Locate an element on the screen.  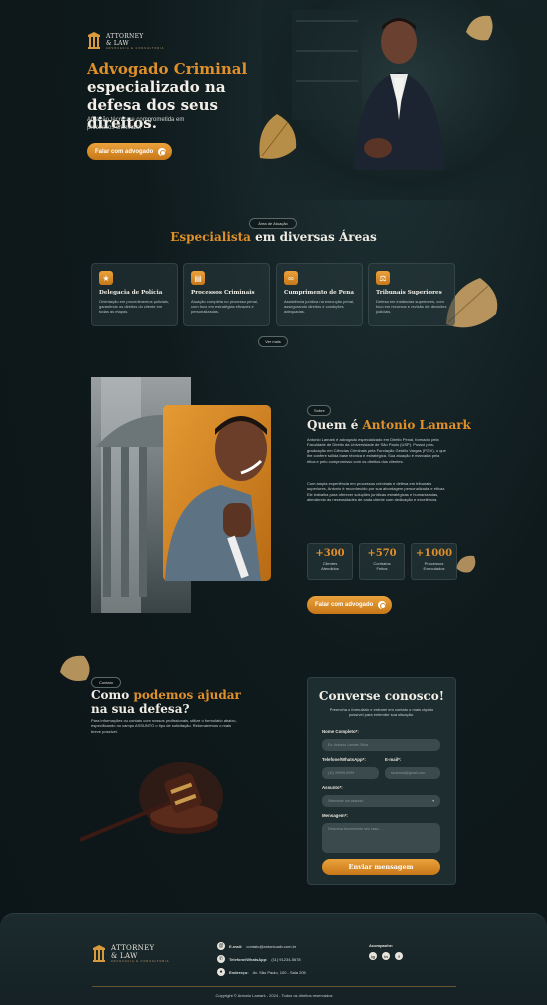
email-label: E-mail*: is located at coordinates (393, 759).